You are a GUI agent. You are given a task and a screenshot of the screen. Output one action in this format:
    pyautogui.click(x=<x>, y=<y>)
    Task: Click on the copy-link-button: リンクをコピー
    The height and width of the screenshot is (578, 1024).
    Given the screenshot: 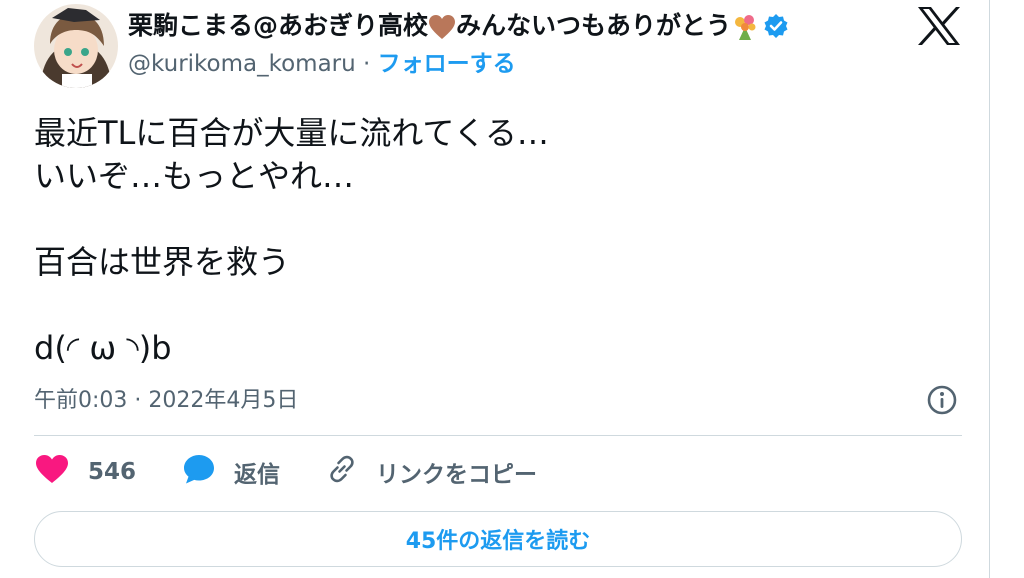 What is the action you would take?
    pyautogui.click(x=431, y=472)
    